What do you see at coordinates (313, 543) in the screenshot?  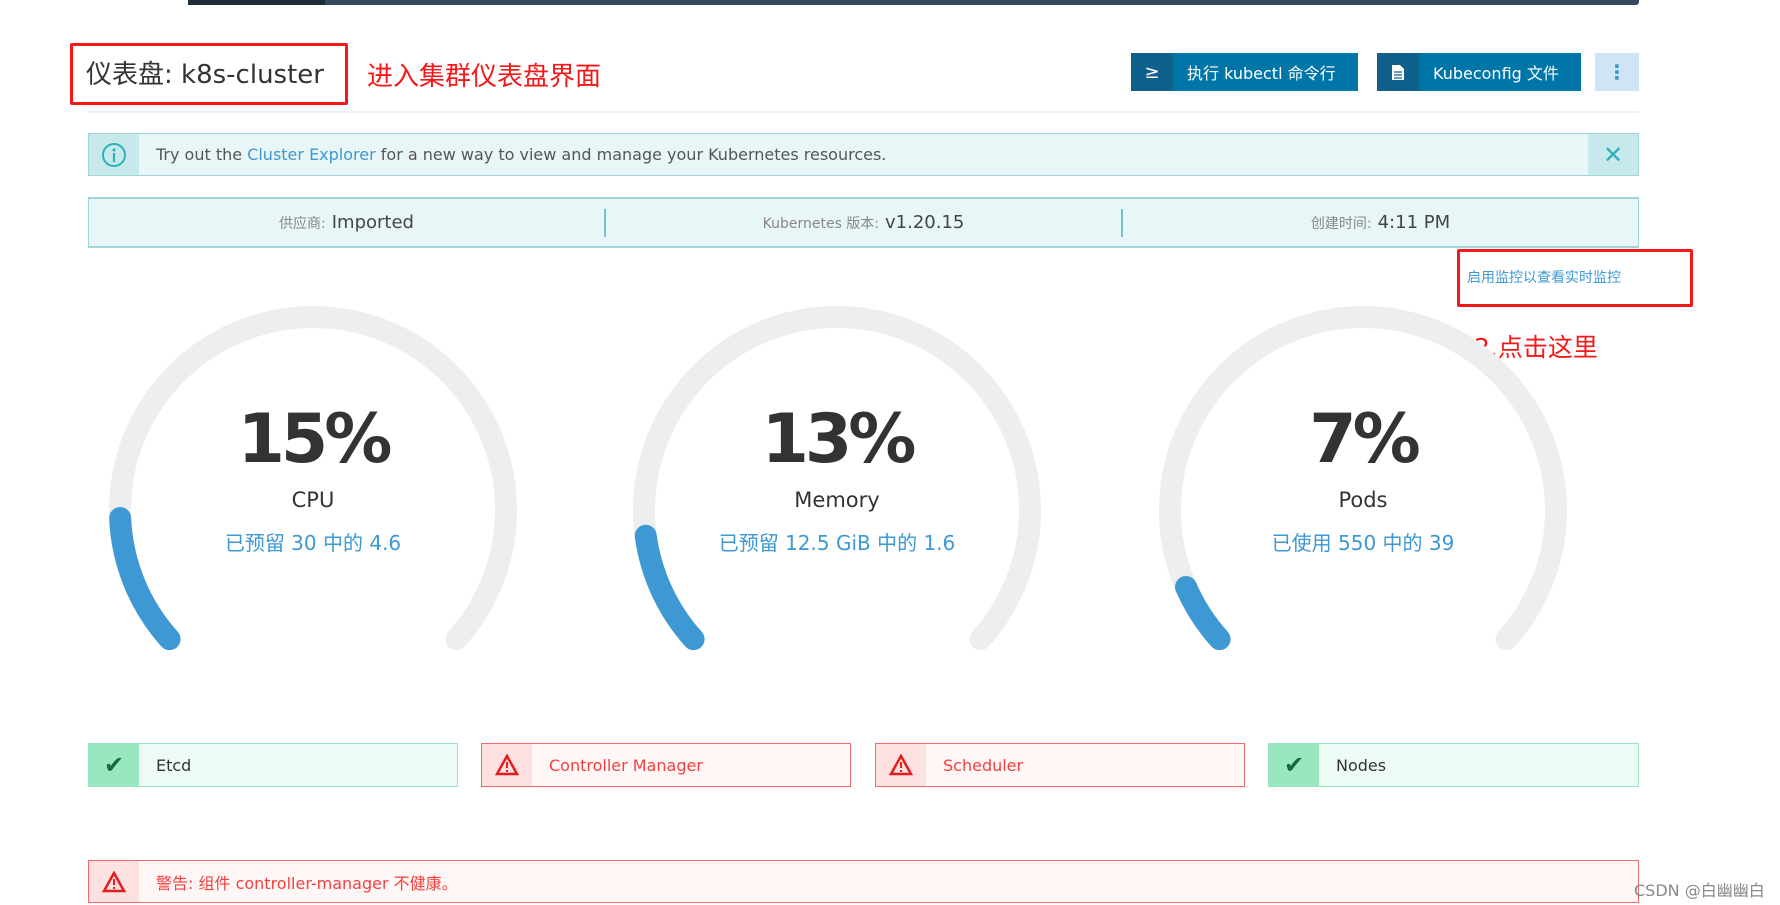 I see `gauge-detail: 已预留 30 中的 4.6` at bounding box center [313, 543].